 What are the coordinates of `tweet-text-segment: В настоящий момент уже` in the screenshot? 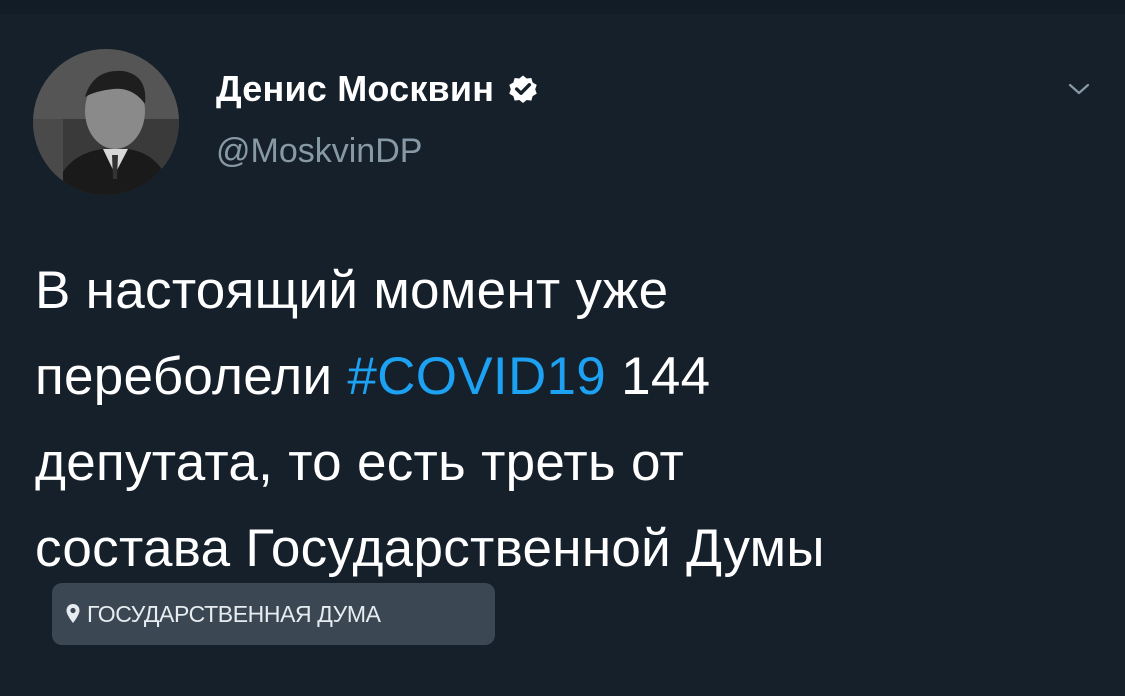 It's located at (352, 290).